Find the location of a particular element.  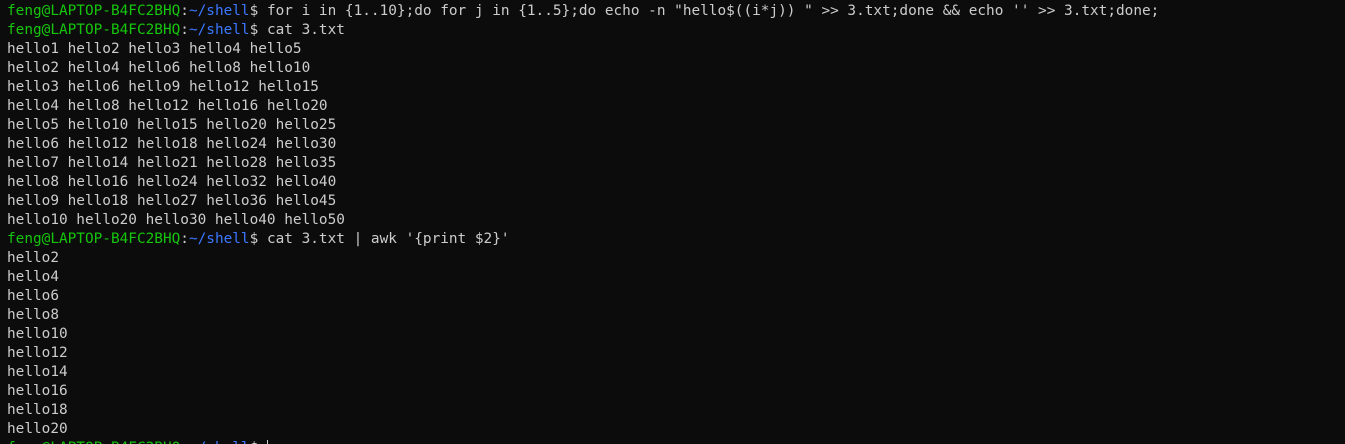

output-line: hello8 is located at coordinates (33, 315).